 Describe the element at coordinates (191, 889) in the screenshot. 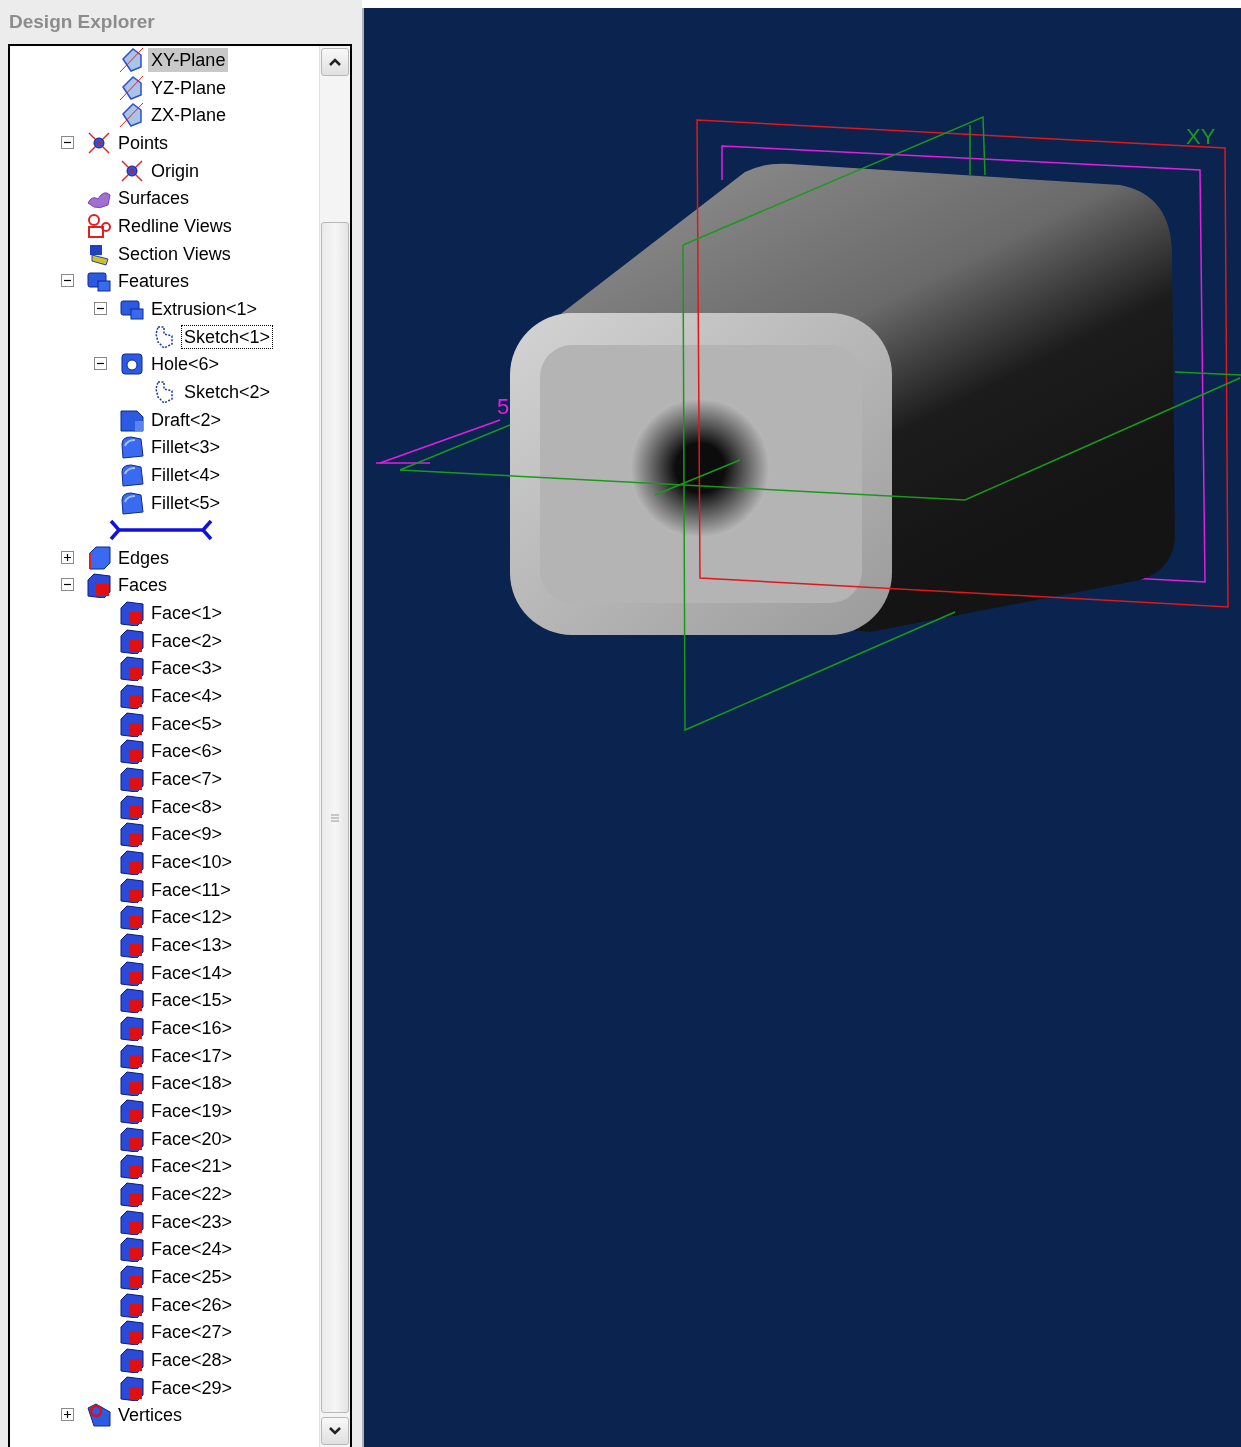

I see `tree-item: Face<11>` at that location.